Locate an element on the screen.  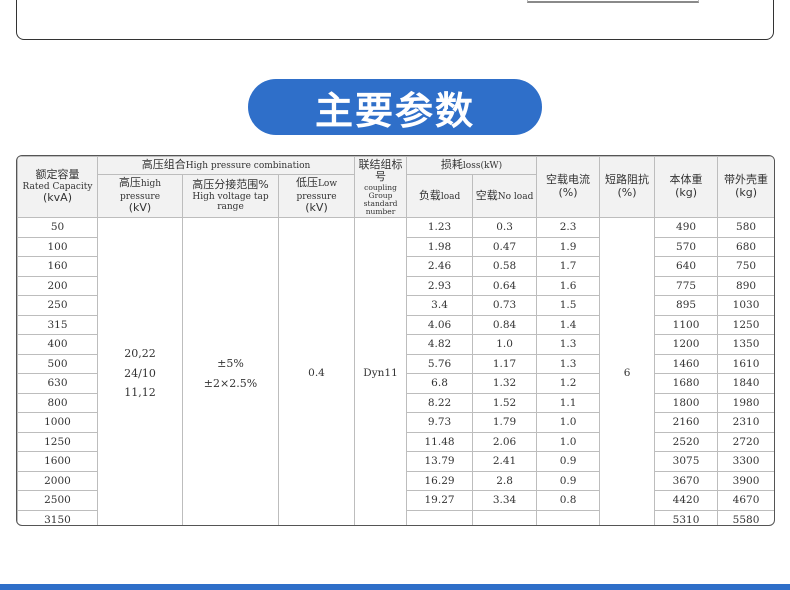
cell-load: 4.82 is located at coordinates (440, 344).